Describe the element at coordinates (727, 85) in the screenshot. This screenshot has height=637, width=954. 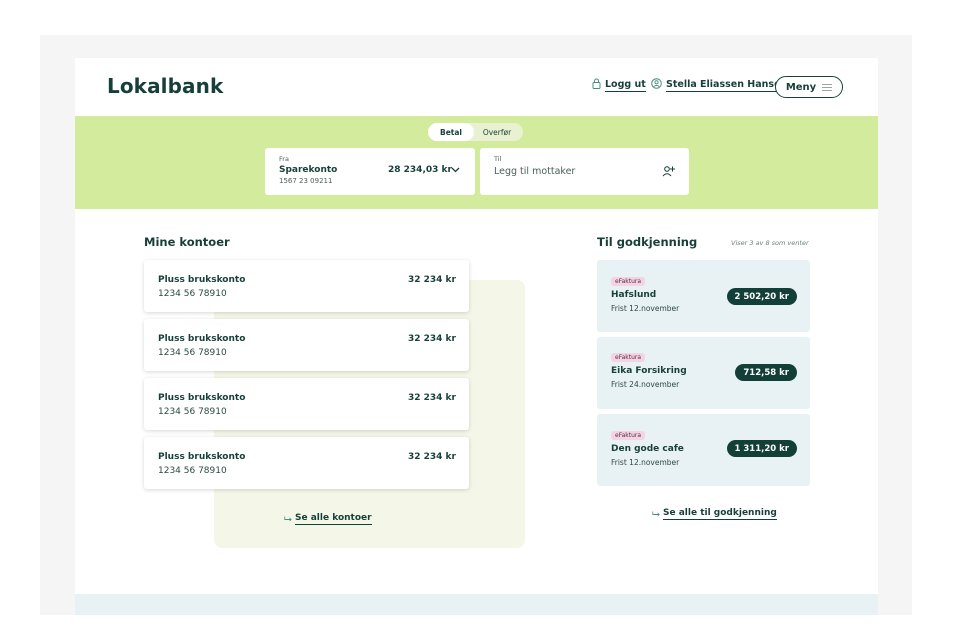
I see `user-name: Stella Eliassen Hansen` at that location.